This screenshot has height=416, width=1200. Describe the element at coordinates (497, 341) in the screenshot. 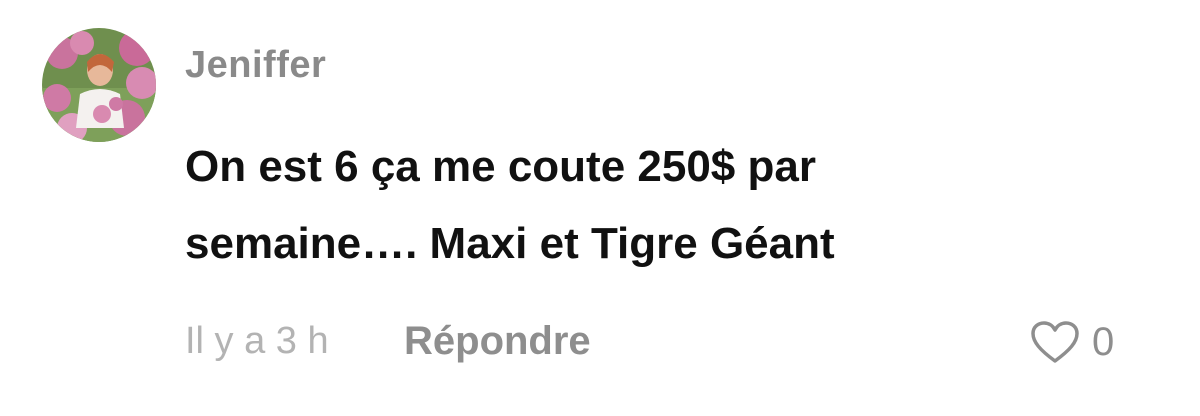

I see `reply-button: Répondre` at that location.